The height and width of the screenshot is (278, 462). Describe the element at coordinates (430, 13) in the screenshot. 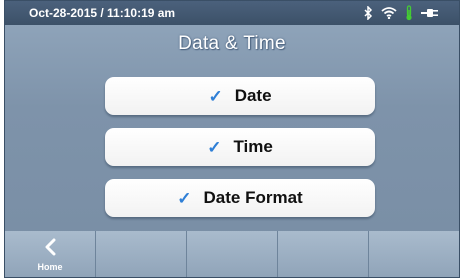

I see `plug-icon` at that location.